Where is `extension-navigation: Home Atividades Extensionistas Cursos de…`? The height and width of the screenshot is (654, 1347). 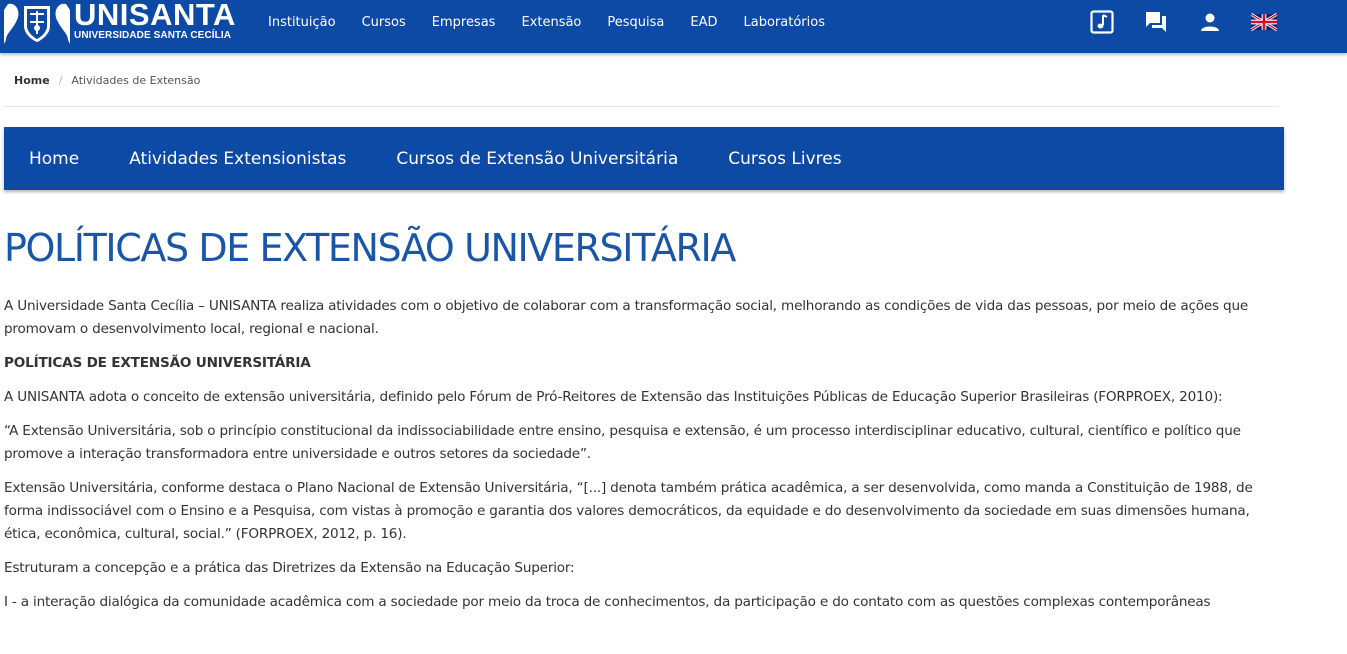
extension-navigation: Home Atividades Extensionistas Cursos de… is located at coordinates (644, 158).